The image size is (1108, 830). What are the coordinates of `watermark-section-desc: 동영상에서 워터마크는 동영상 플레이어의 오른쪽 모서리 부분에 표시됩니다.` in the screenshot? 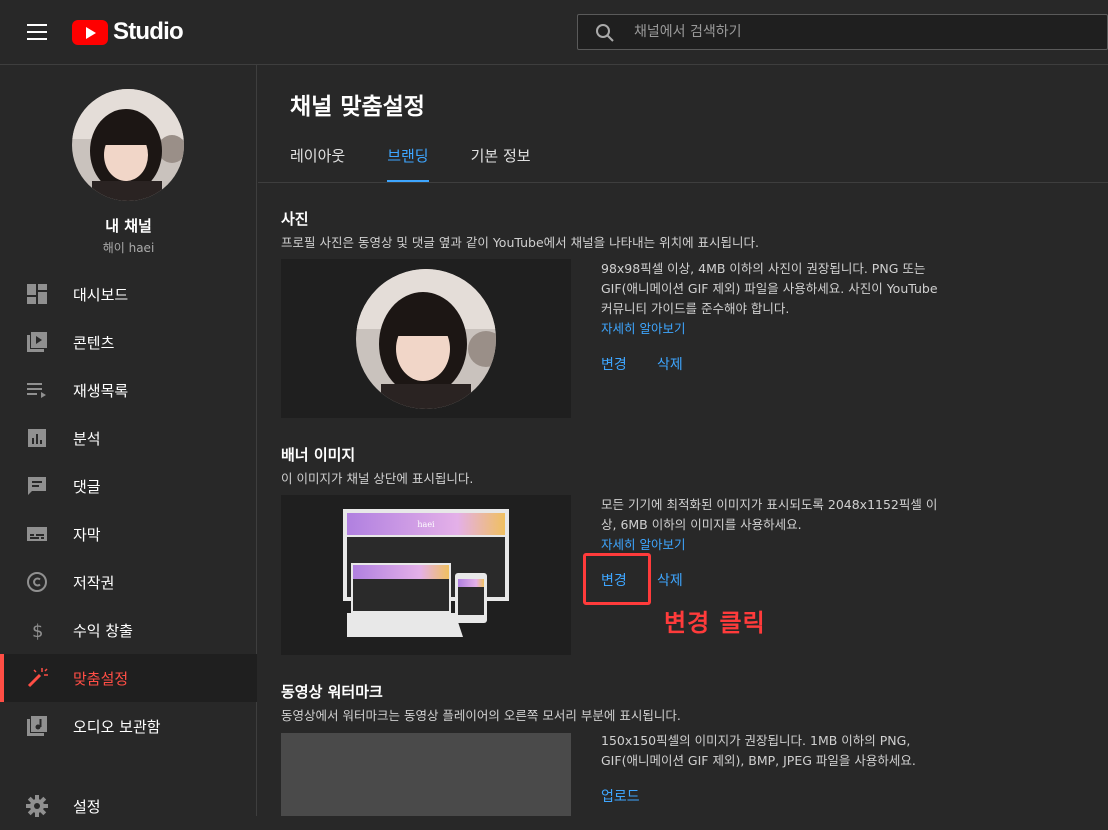 It's located at (481, 715).